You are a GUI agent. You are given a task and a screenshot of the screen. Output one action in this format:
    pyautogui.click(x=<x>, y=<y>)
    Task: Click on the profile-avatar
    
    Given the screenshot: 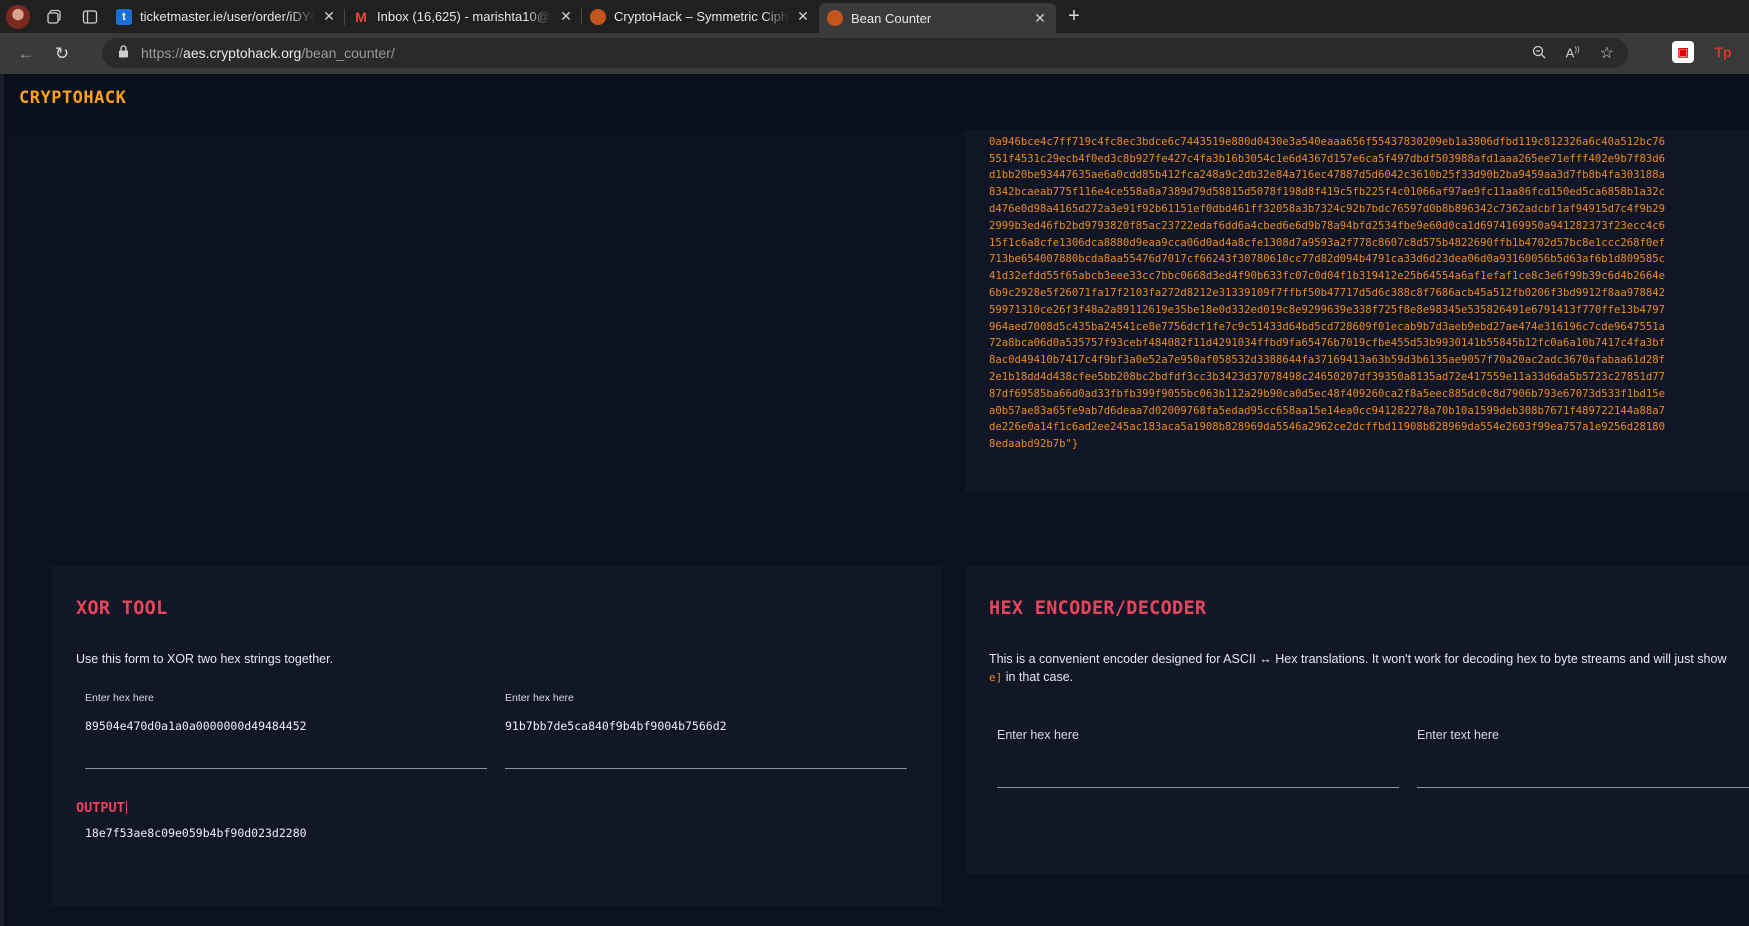 What is the action you would take?
    pyautogui.click(x=18, y=16)
    